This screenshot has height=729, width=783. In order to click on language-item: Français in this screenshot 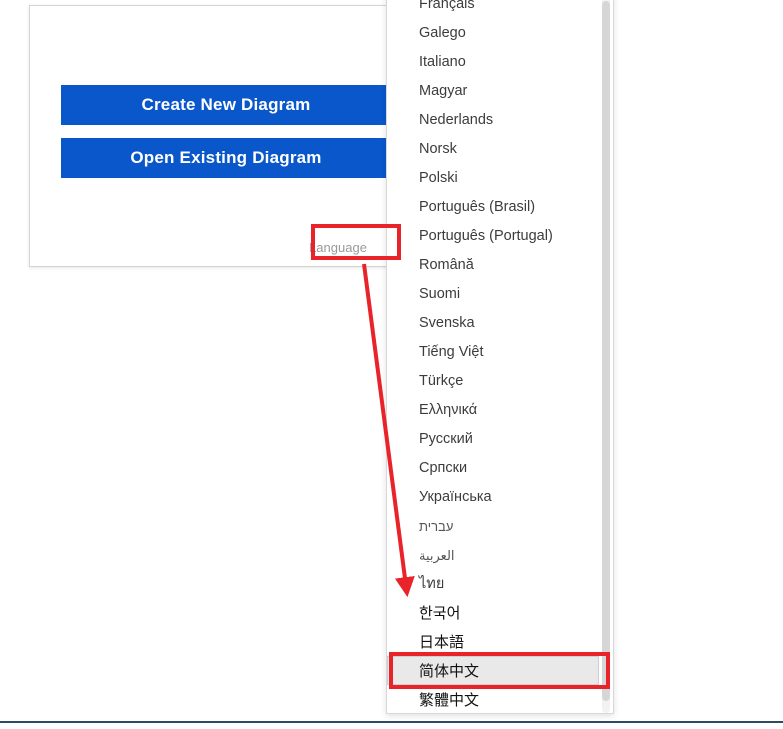, I will do `click(493, 9)`.